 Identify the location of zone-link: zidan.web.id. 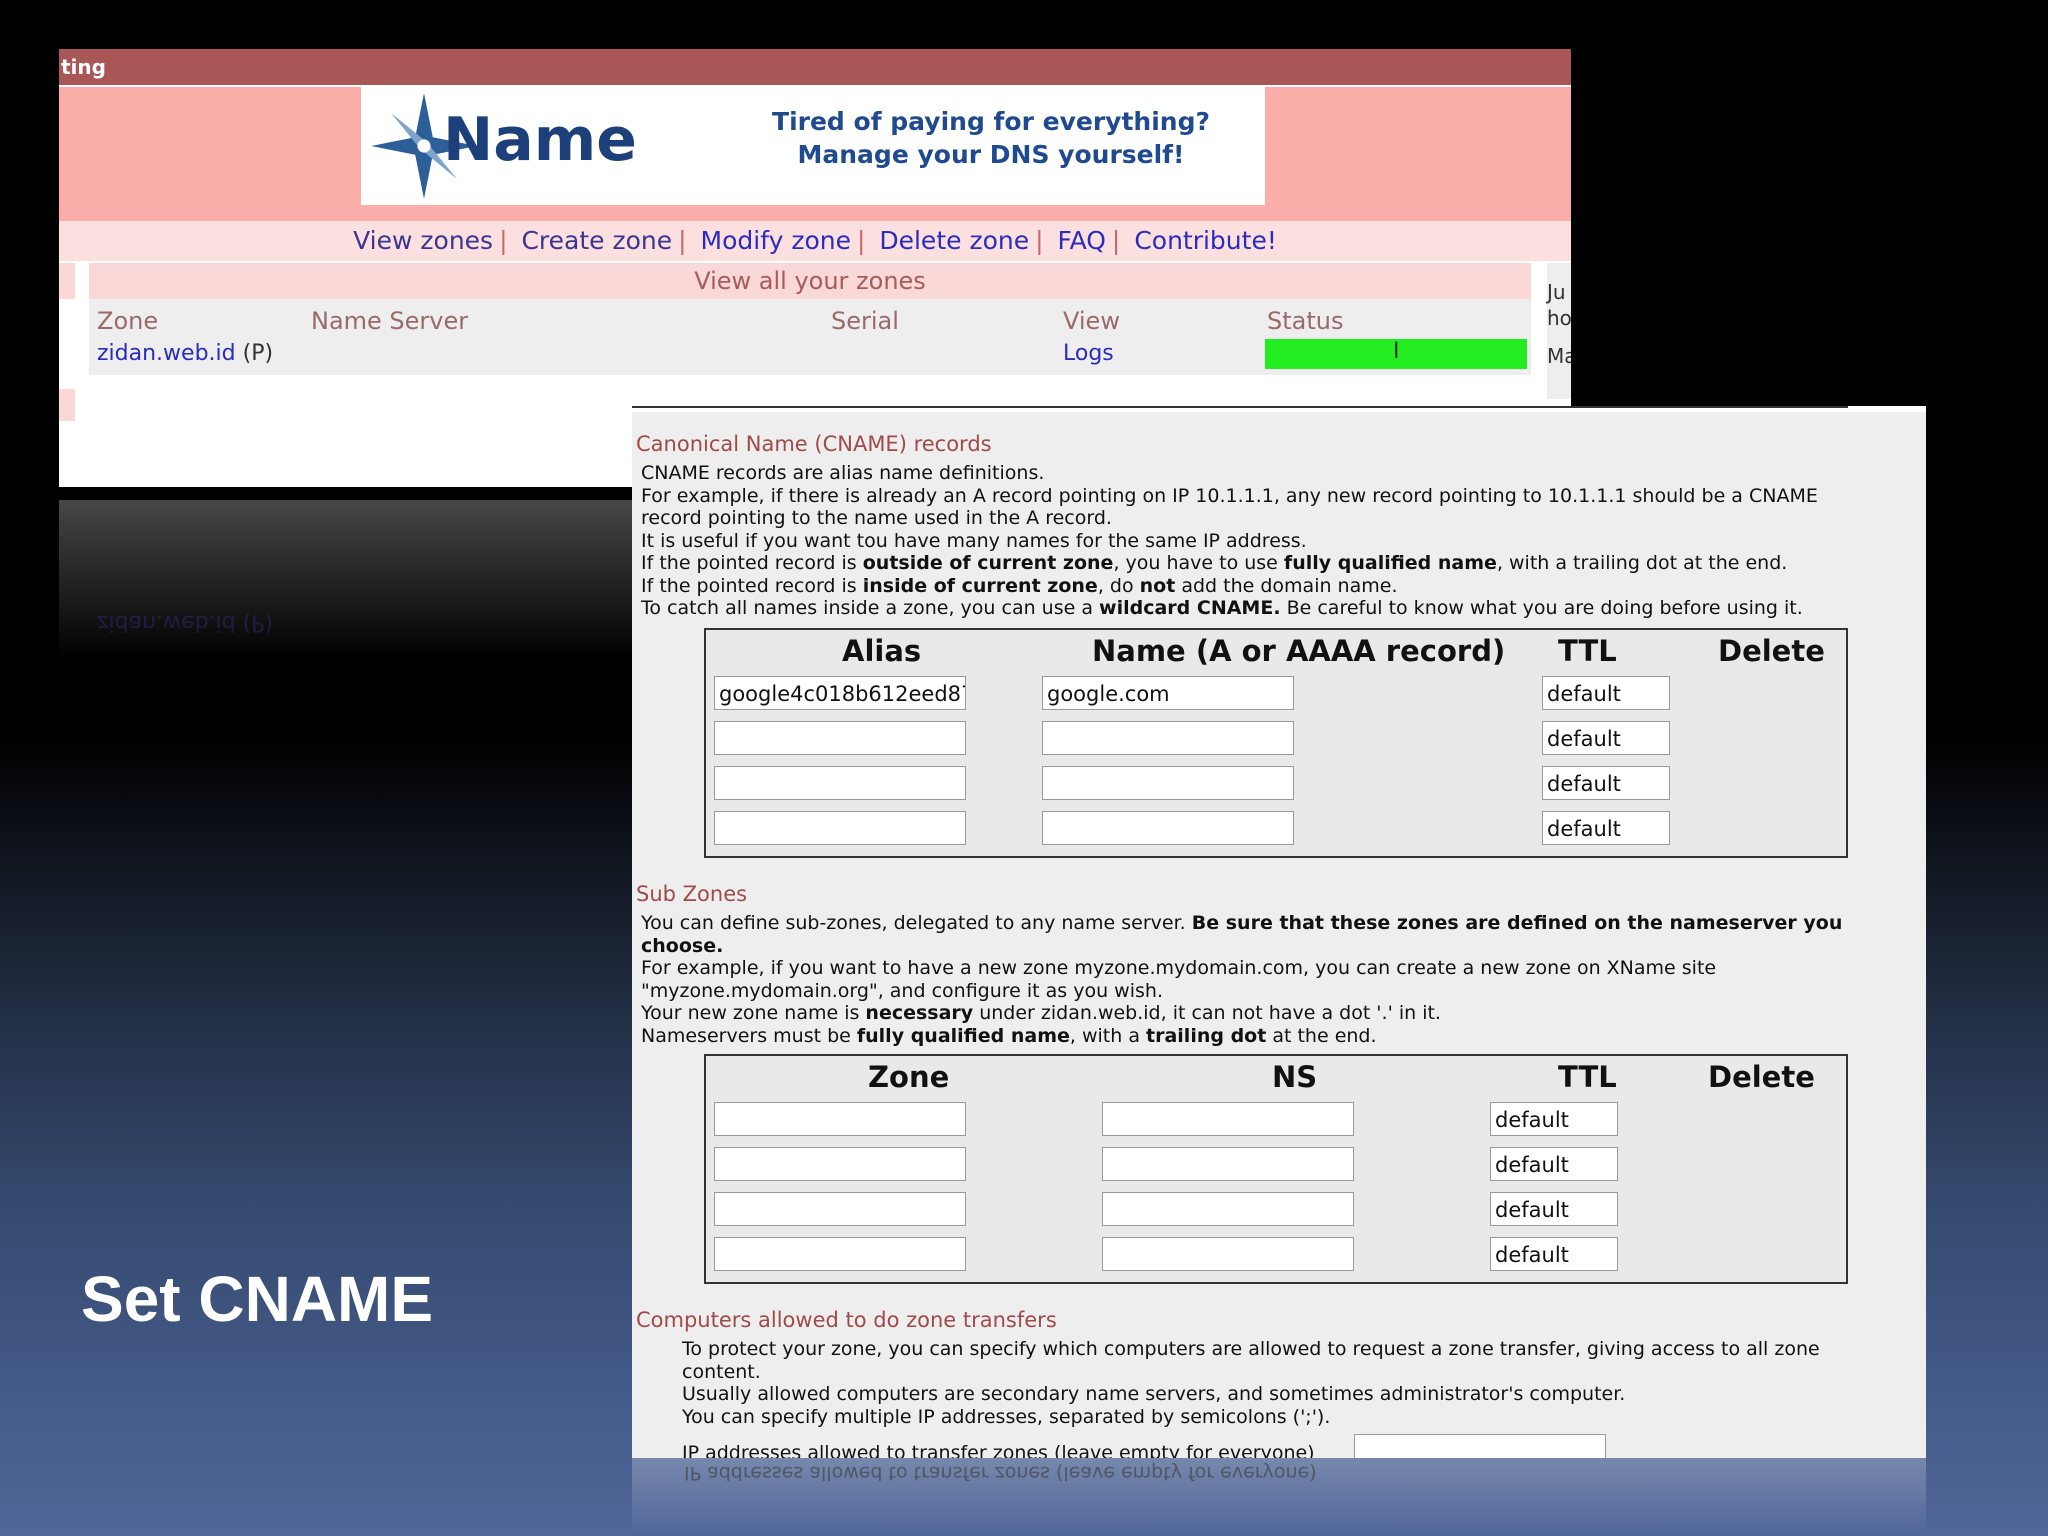
(166, 353).